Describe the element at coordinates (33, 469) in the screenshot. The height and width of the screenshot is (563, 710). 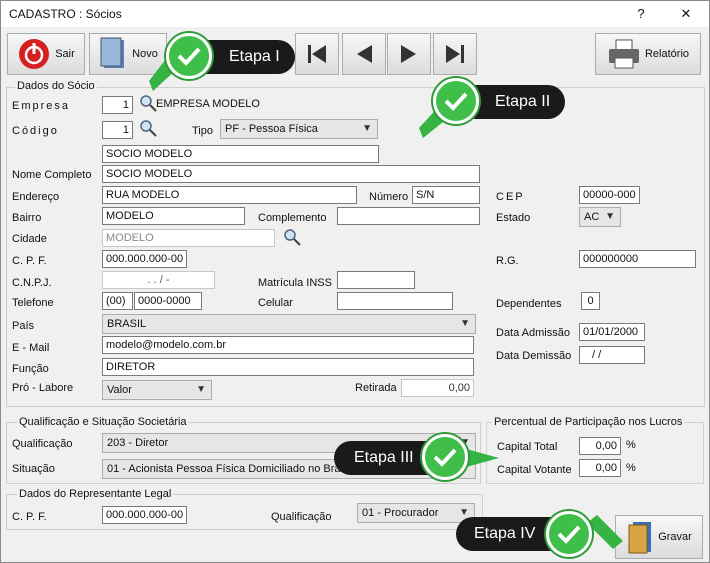
I see `status-label: Situação` at that location.